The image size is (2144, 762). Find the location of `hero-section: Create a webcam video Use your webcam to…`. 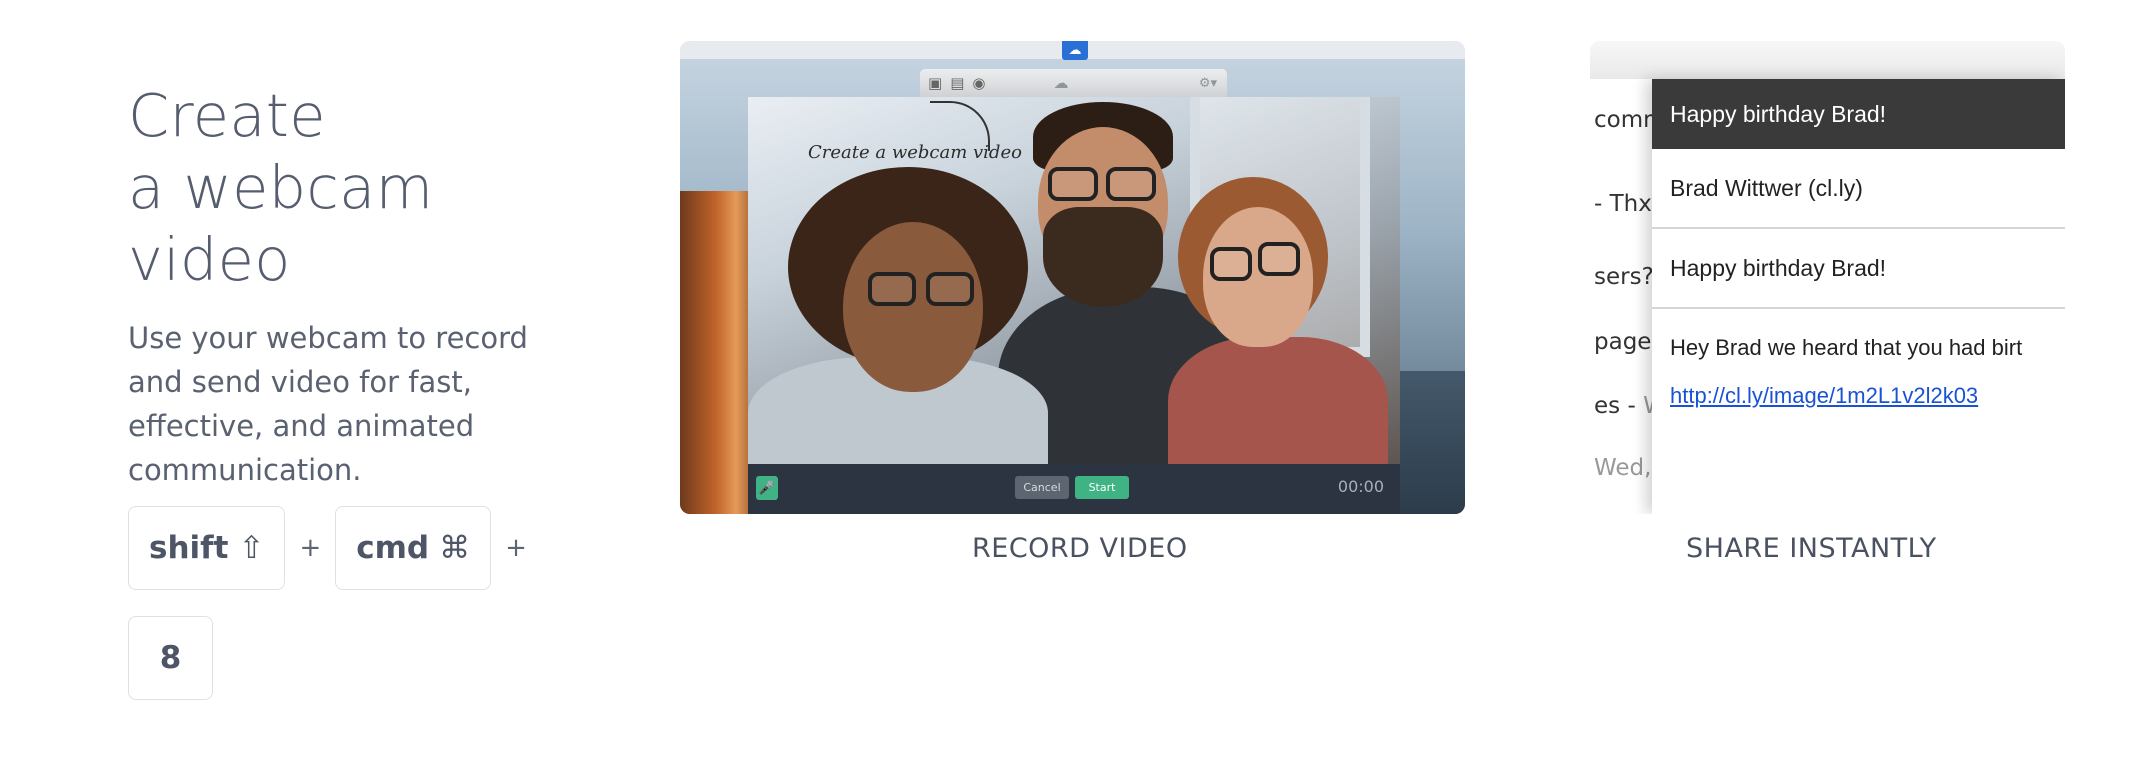

hero-section: Create a webcam video Use your webcam to… is located at coordinates (338, 286).